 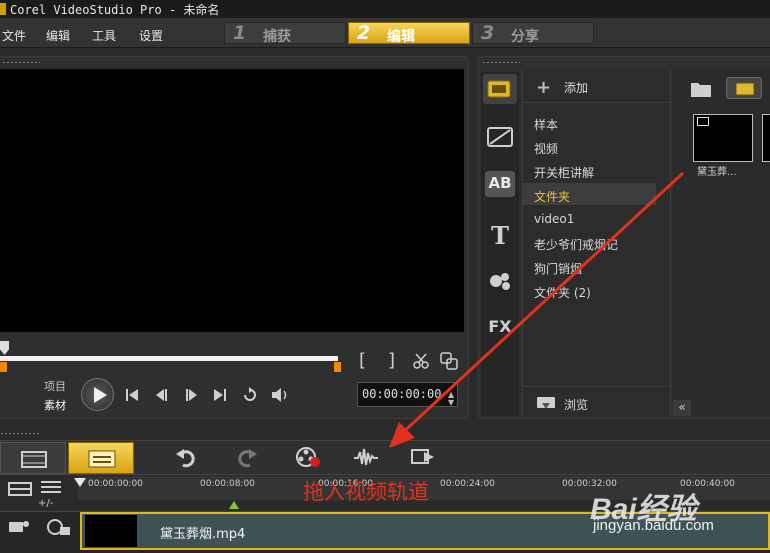 I want to click on annotation-text: 拖入视频轨道, so click(x=366, y=492).